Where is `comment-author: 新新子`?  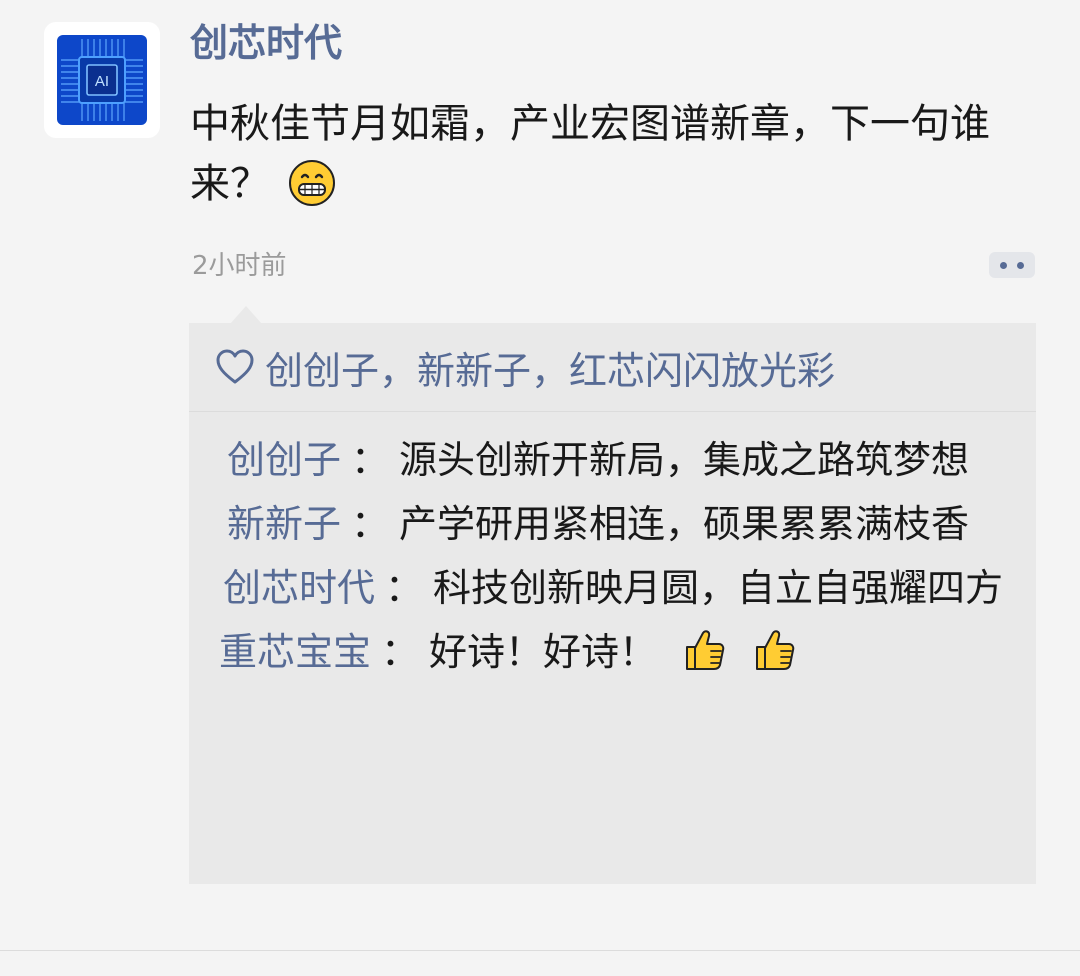 comment-author: 新新子 is located at coordinates (284, 524).